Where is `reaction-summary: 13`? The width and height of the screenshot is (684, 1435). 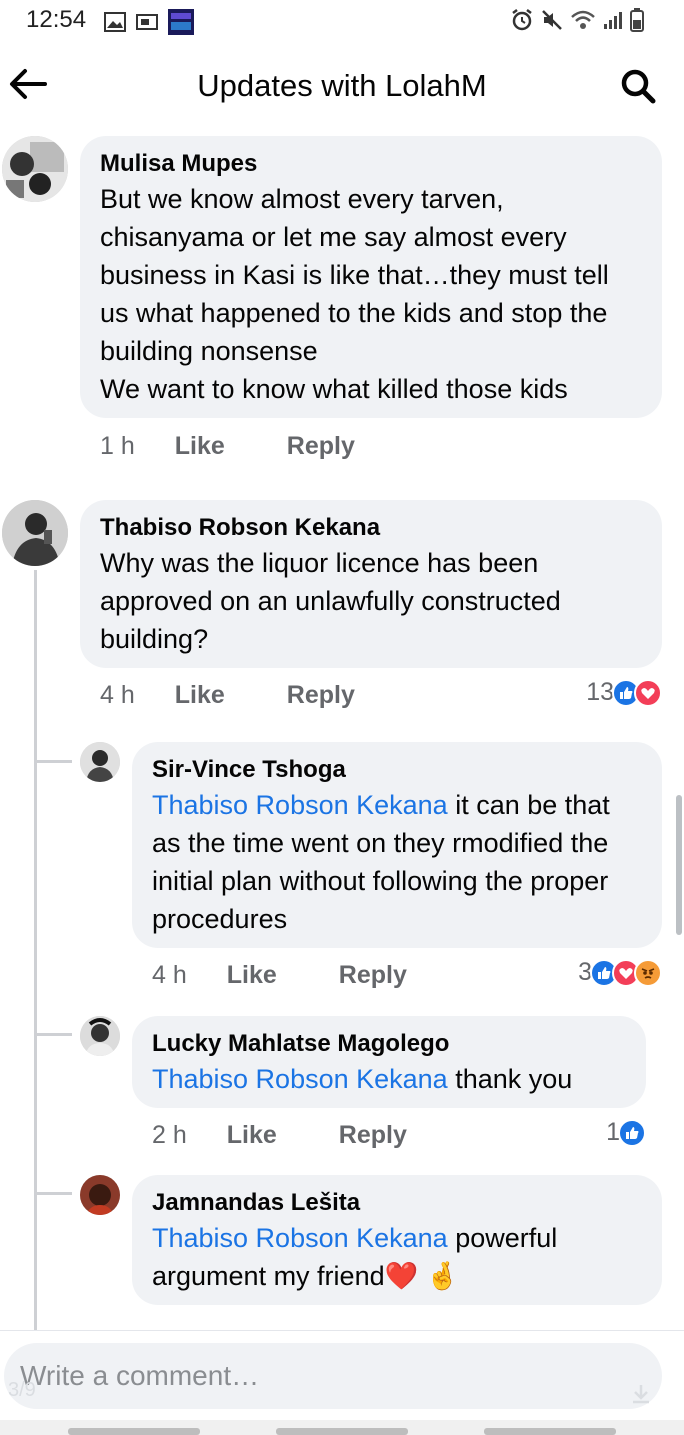
reaction-summary: 13 is located at coordinates (624, 692).